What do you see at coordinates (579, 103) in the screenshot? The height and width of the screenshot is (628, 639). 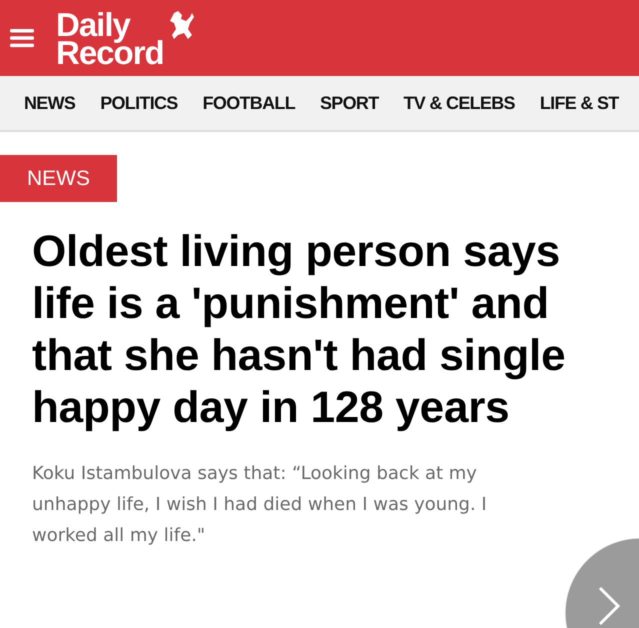 I see `nav-link: LIFE & ST` at bounding box center [579, 103].